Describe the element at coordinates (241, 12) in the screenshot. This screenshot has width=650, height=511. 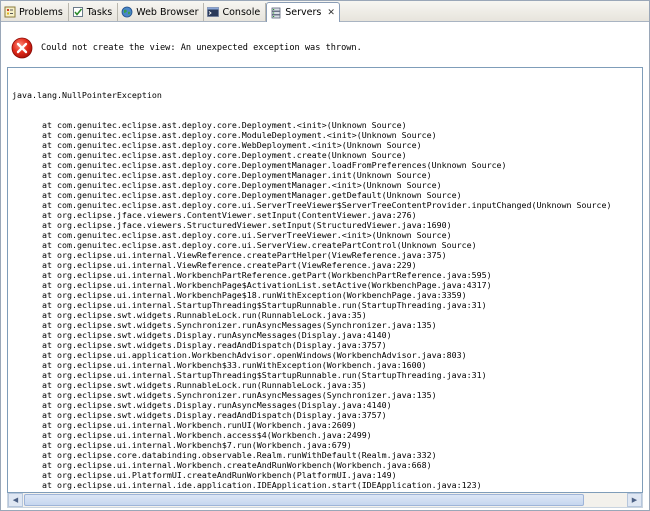
I see `tab-label: Console` at that location.